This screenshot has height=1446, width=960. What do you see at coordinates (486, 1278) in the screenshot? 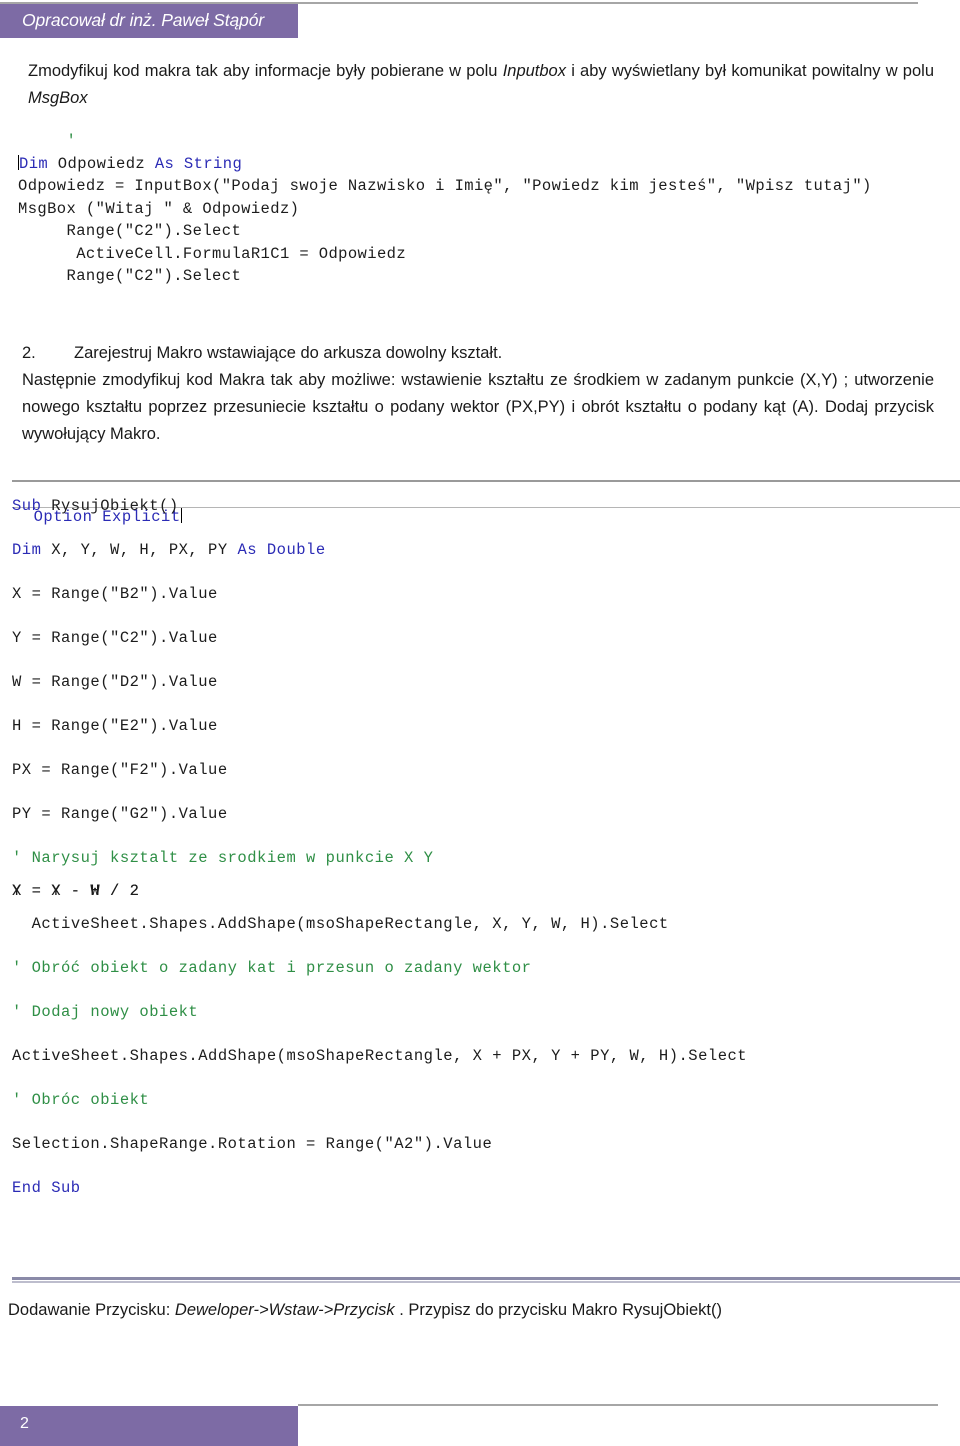
I see `vba-separator-bottom` at bounding box center [486, 1278].